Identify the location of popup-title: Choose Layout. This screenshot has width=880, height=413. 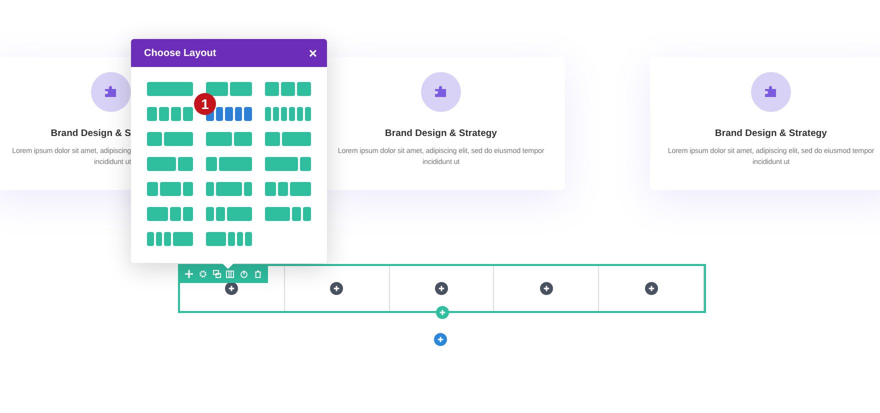
(180, 53).